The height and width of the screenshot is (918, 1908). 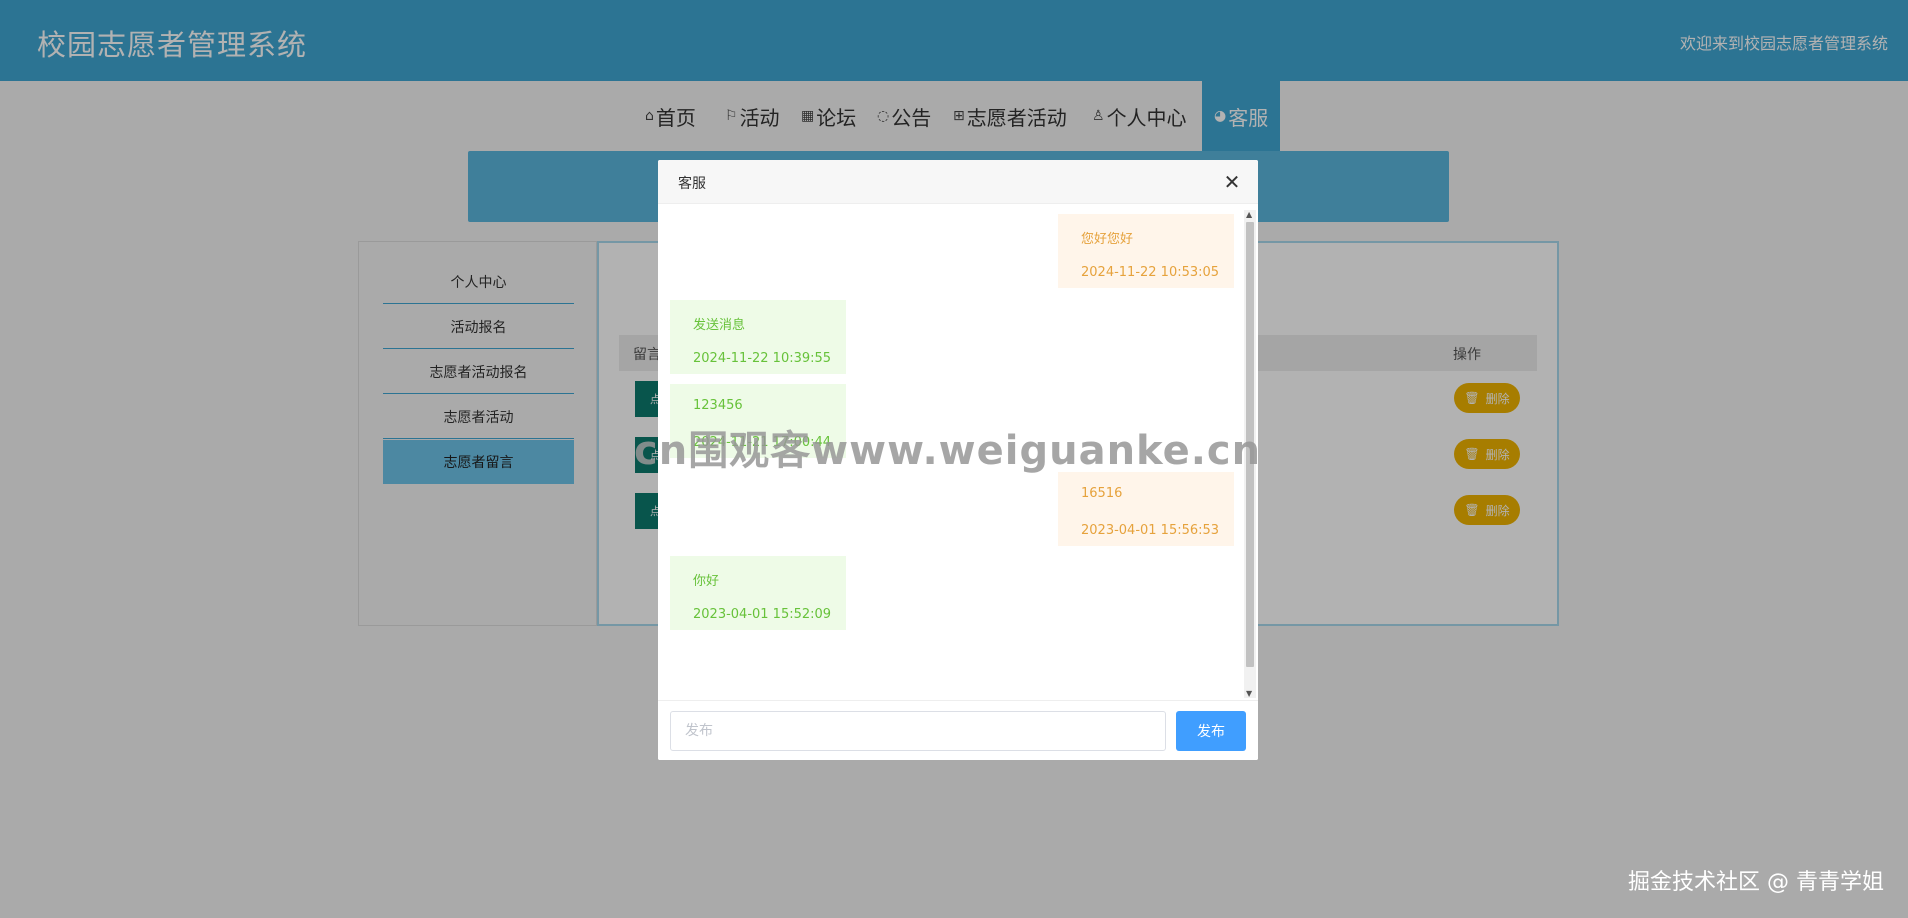 What do you see at coordinates (1211, 731) in the screenshot?
I see `publish-button: 发布` at bounding box center [1211, 731].